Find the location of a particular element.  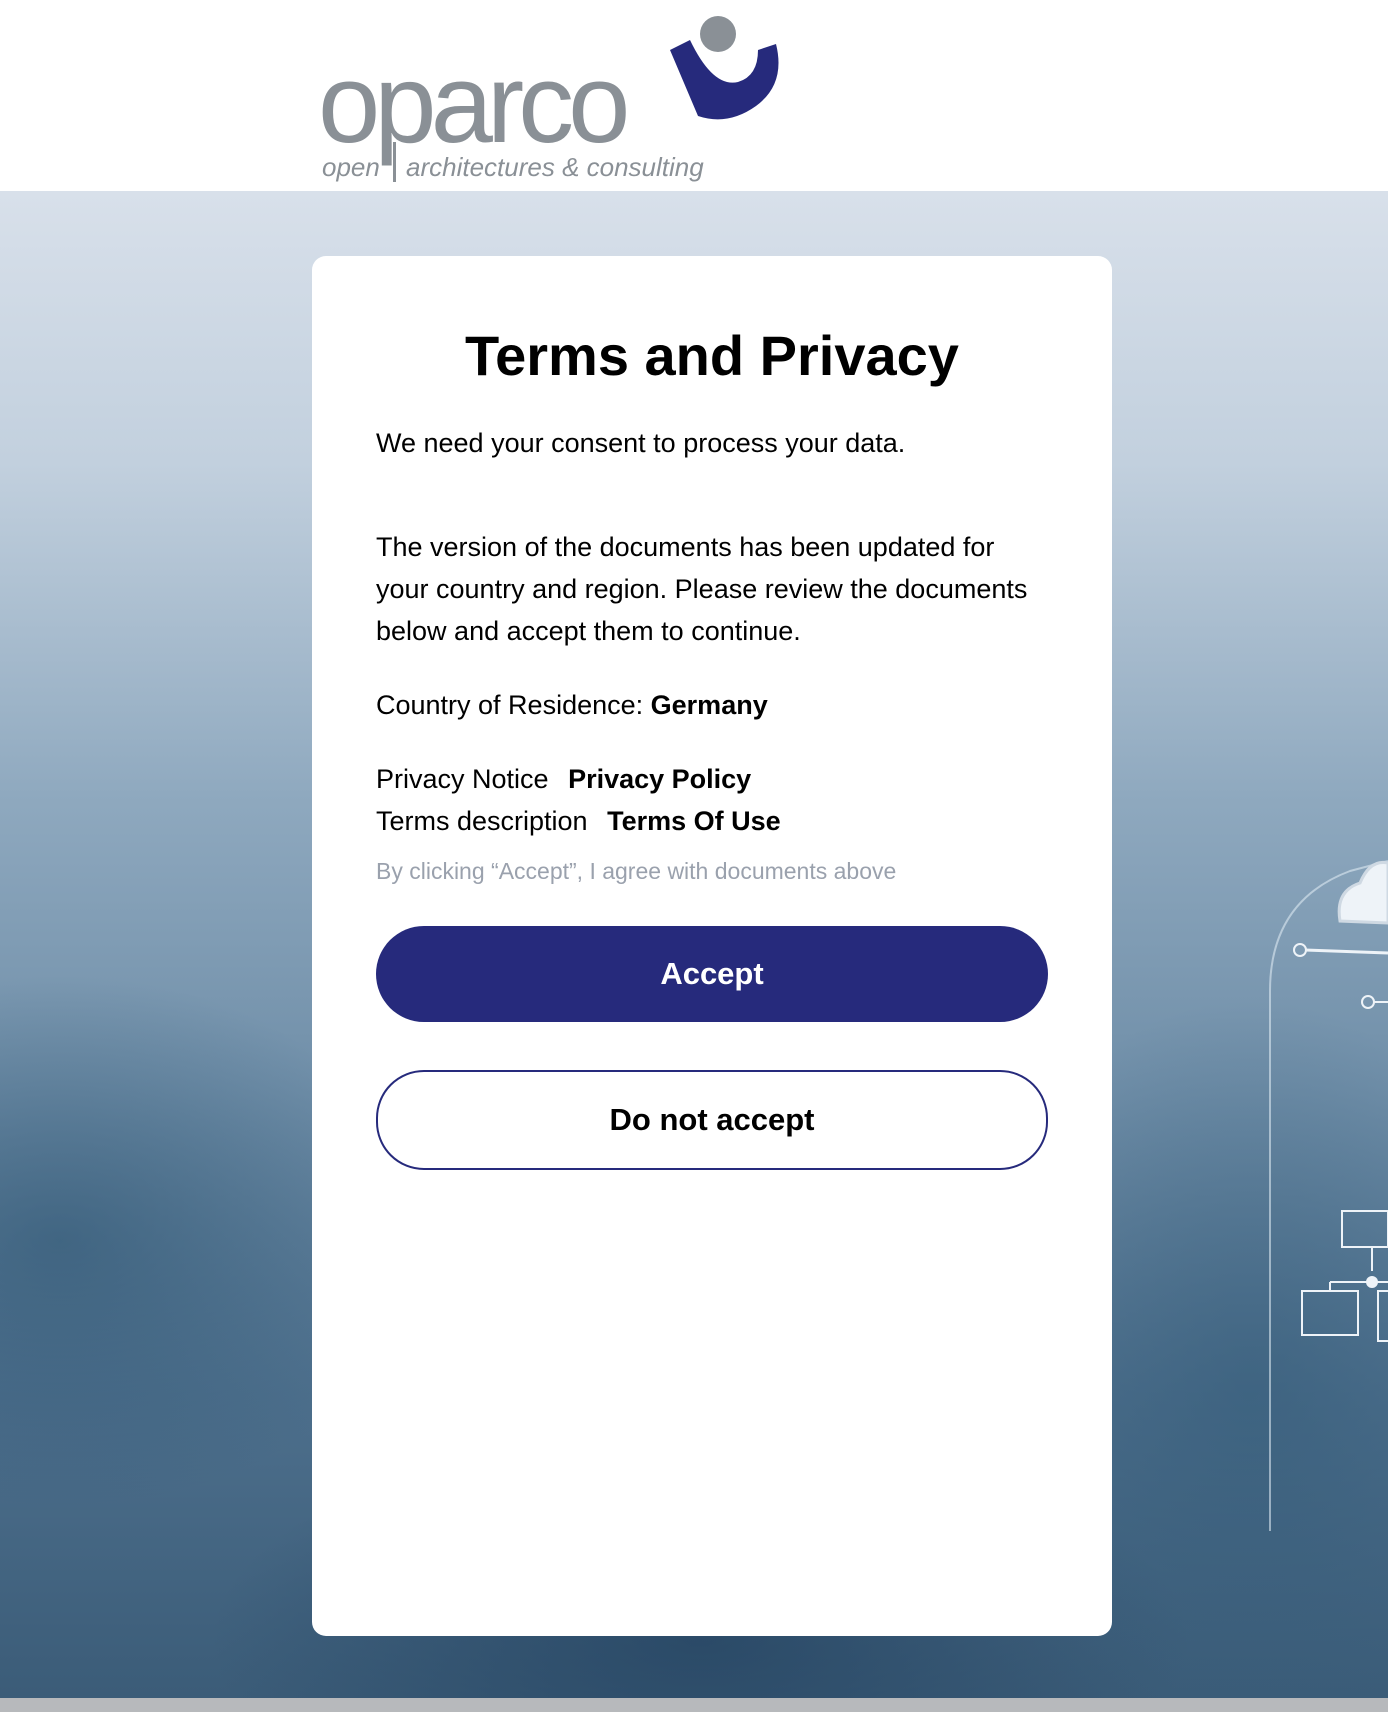

document-row-privacy: Privacy Notice Privacy Policy is located at coordinates (712, 779).